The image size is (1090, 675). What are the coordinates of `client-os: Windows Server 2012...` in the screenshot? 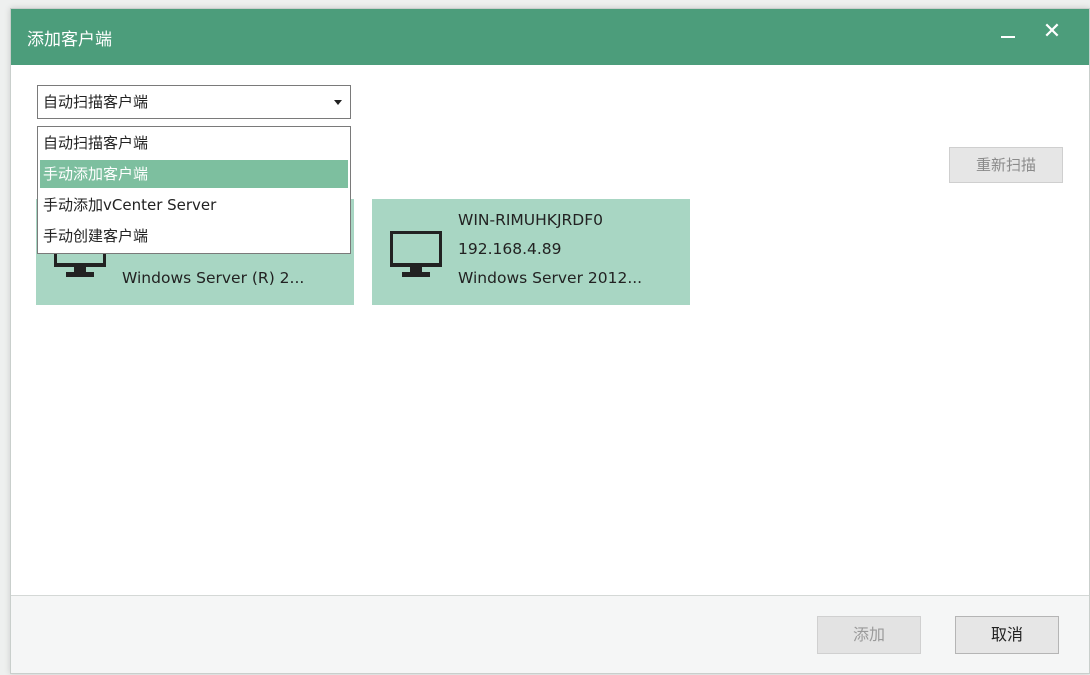 It's located at (550, 278).